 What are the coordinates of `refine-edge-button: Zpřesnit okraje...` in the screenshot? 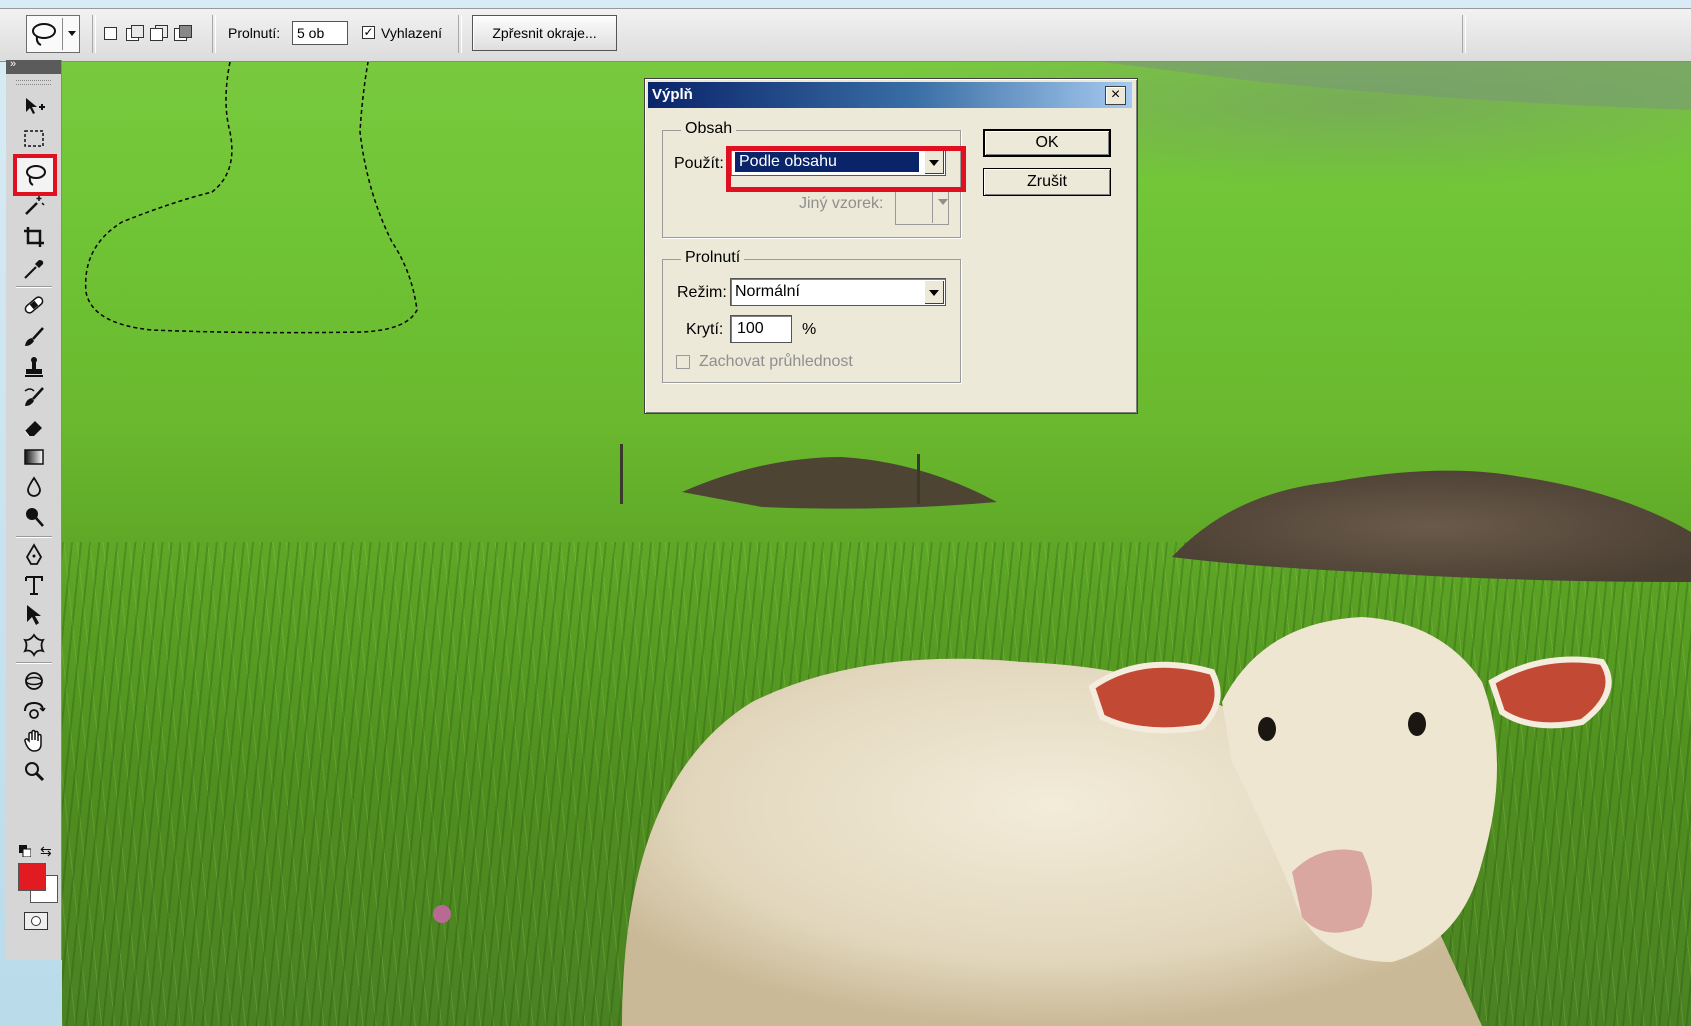 It's located at (544, 33).